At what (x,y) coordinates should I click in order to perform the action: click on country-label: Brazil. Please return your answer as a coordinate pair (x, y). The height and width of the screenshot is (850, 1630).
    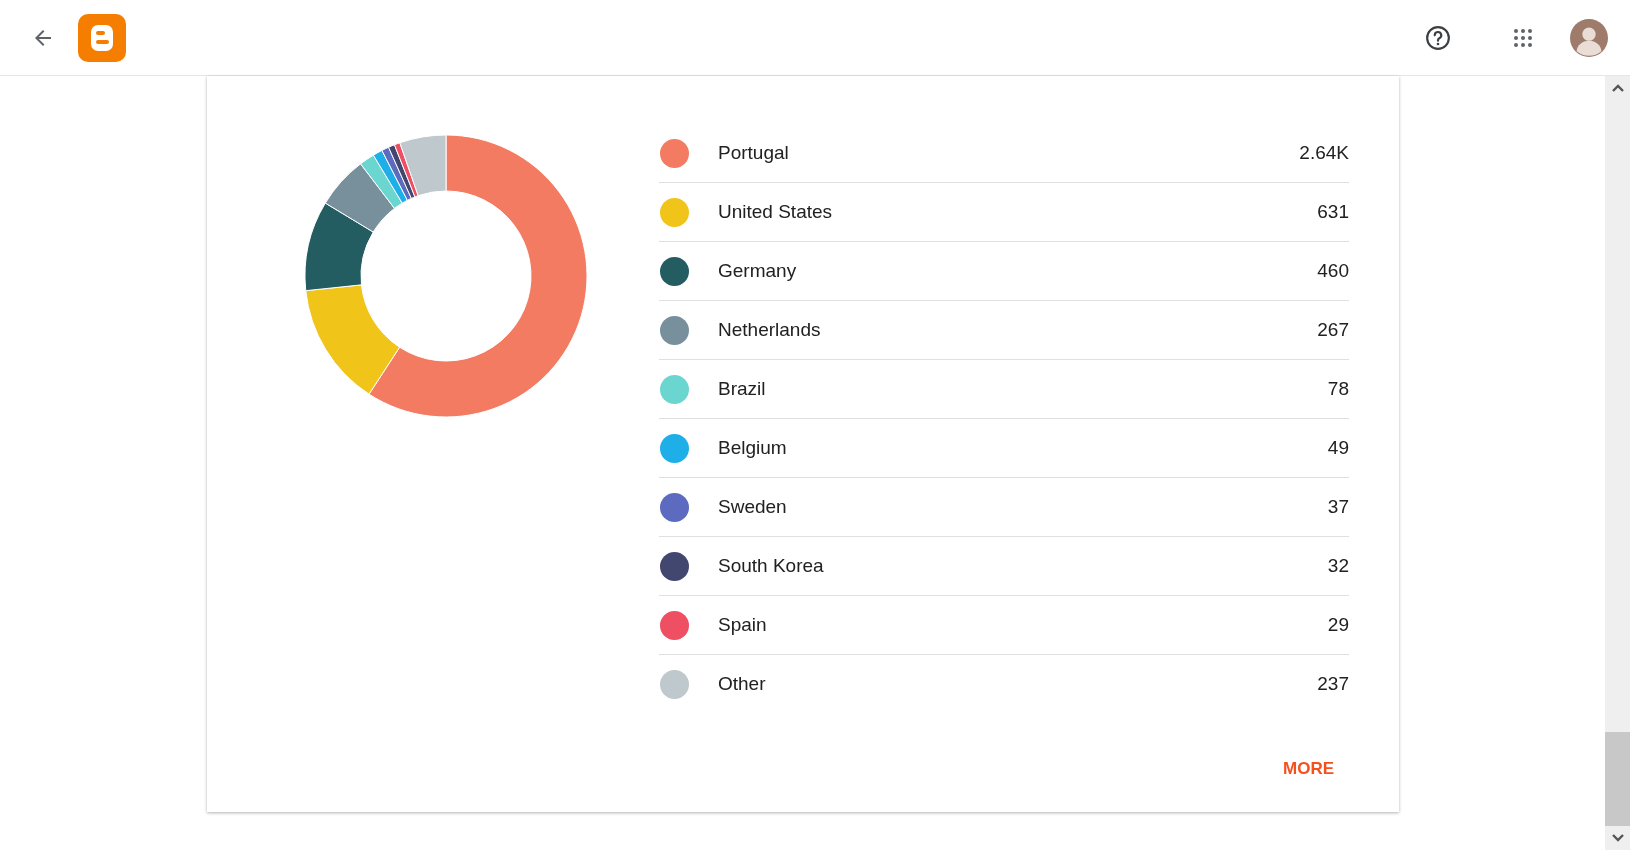
    Looking at the image, I should click on (742, 389).